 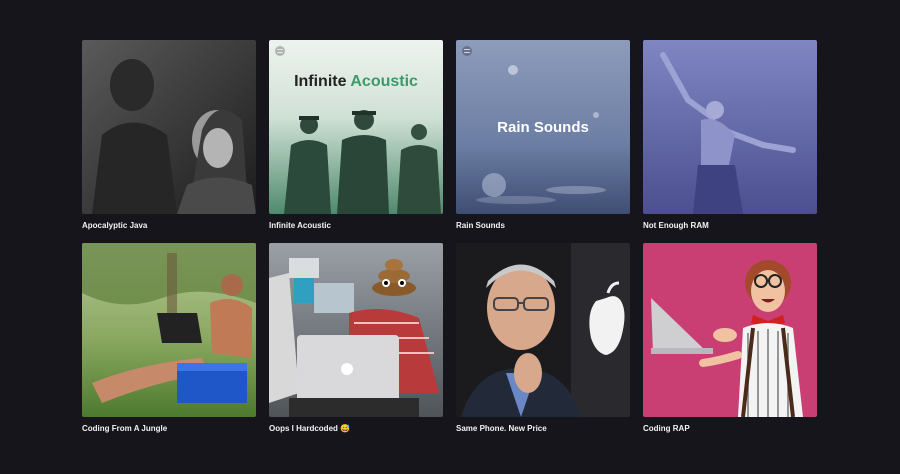 What do you see at coordinates (356, 81) in the screenshot?
I see `cover-title: Infinite Acoustic` at bounding box center [356, 81].